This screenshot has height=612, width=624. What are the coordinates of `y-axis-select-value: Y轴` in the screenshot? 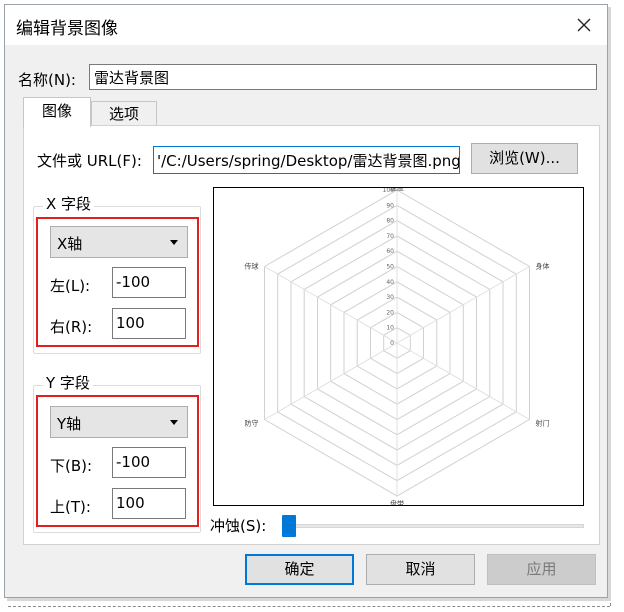 It's located at (69, 424).